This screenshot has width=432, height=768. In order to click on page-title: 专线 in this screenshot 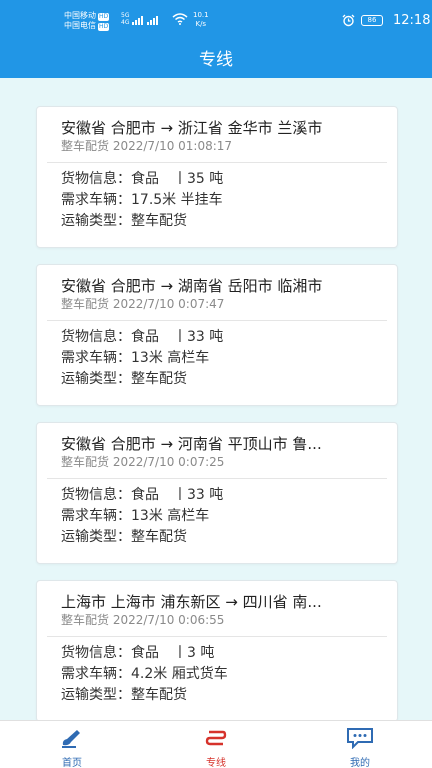, I will do `click(216, 60)`.